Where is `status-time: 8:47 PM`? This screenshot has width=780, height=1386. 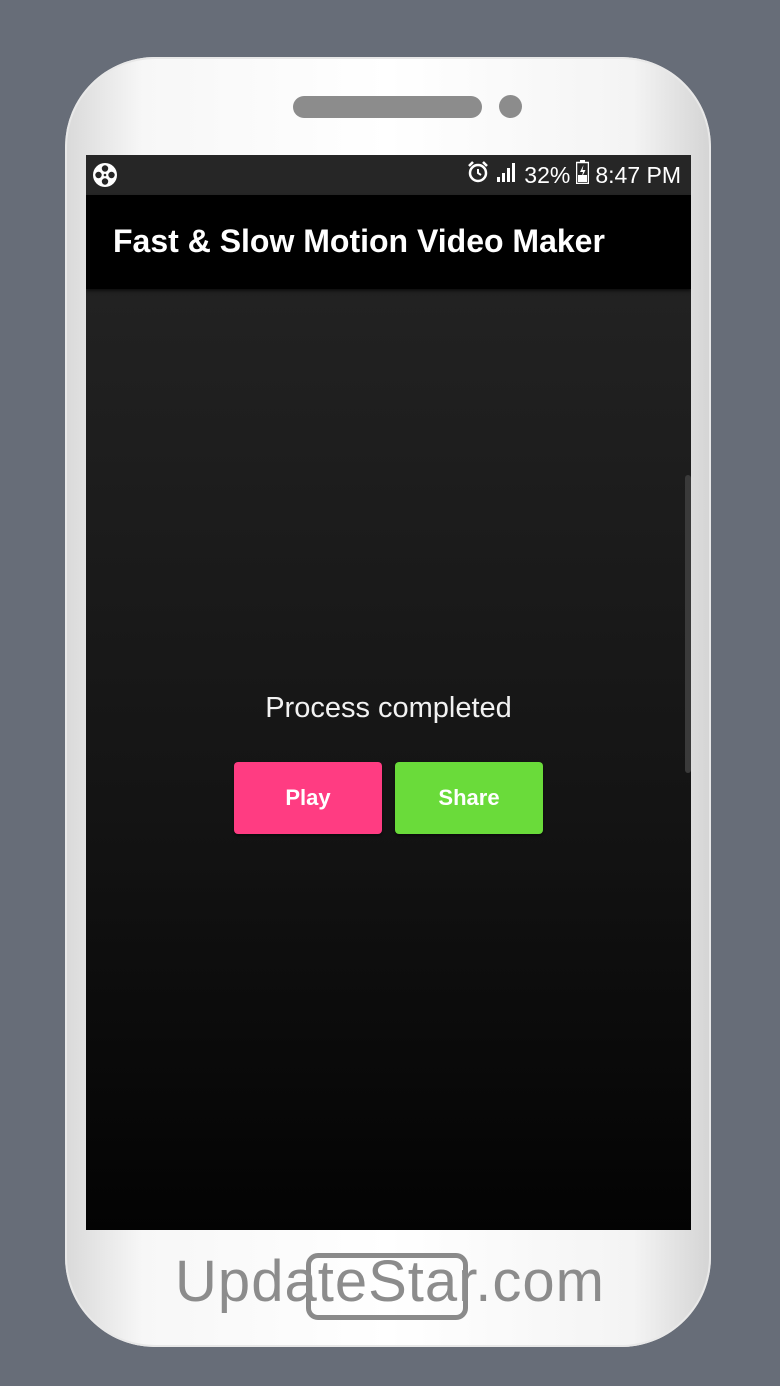
status-time: 8:47 PM is located at coordinates (638, 174).